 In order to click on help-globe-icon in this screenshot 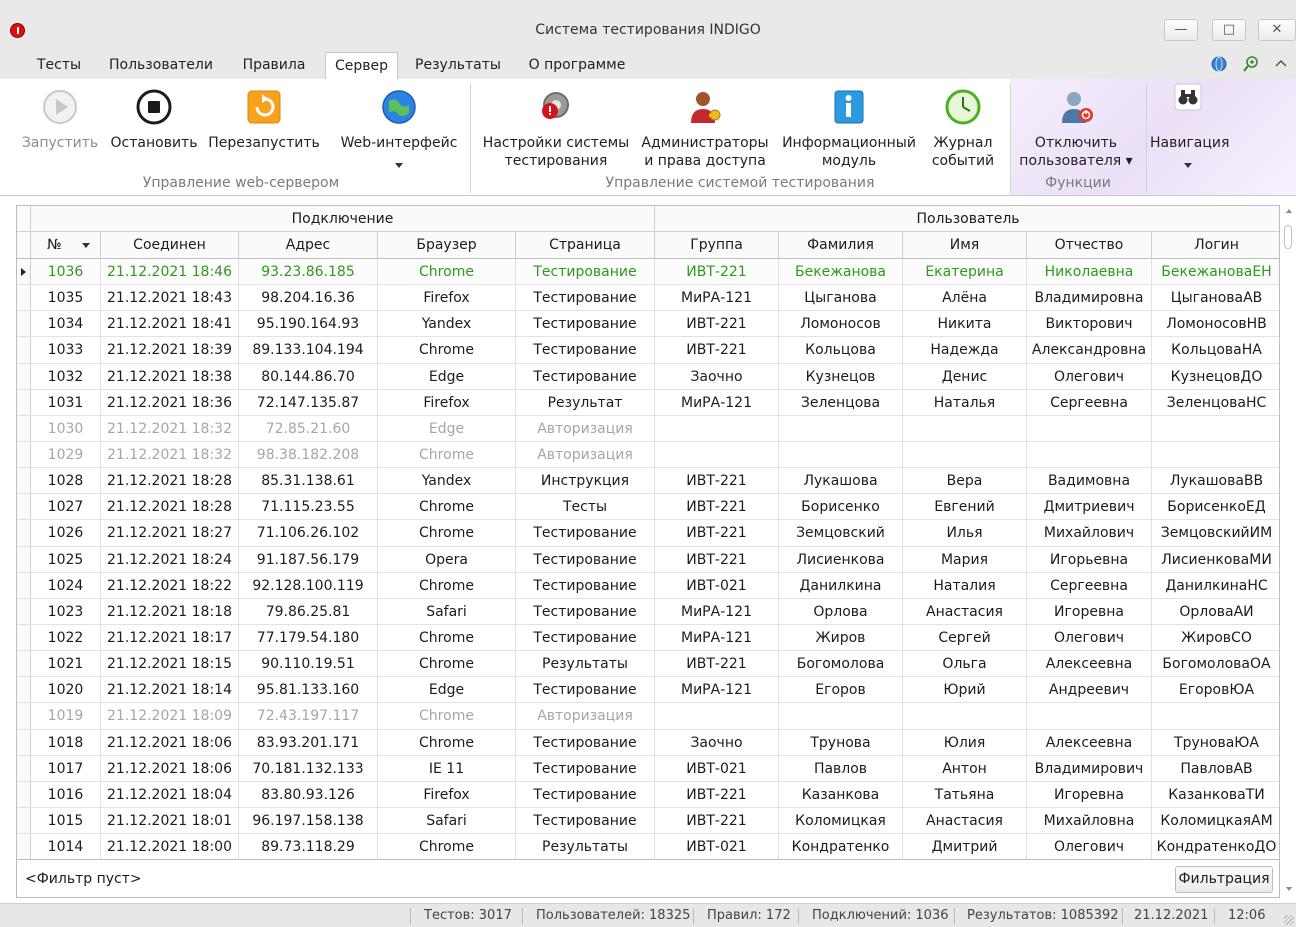, I will do `click(1219, 64)`.